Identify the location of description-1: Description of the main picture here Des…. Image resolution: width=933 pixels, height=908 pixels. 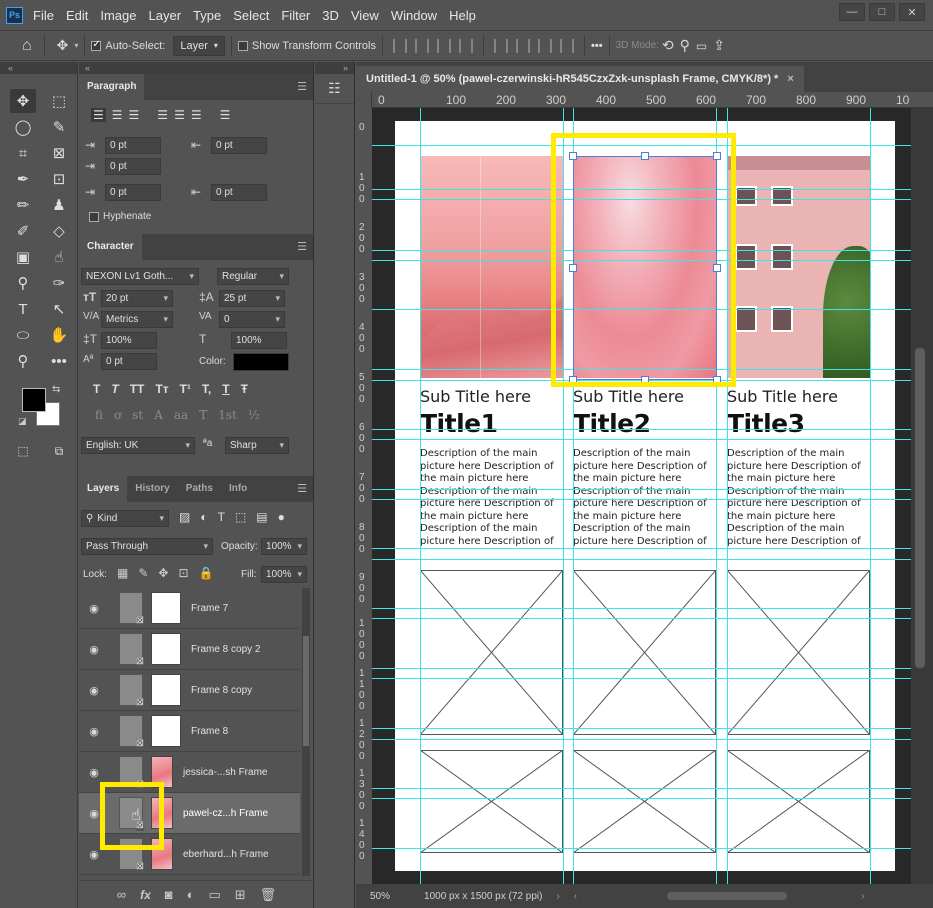
(487, 498).